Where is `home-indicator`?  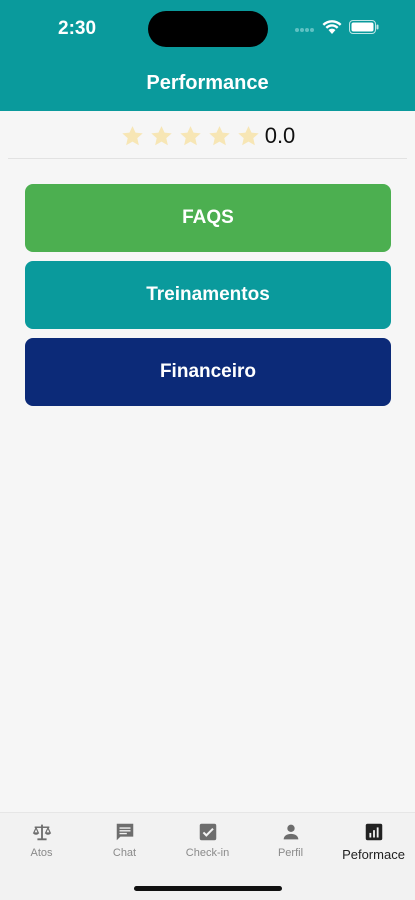
home-indicator is located at coordinates (208, 888).